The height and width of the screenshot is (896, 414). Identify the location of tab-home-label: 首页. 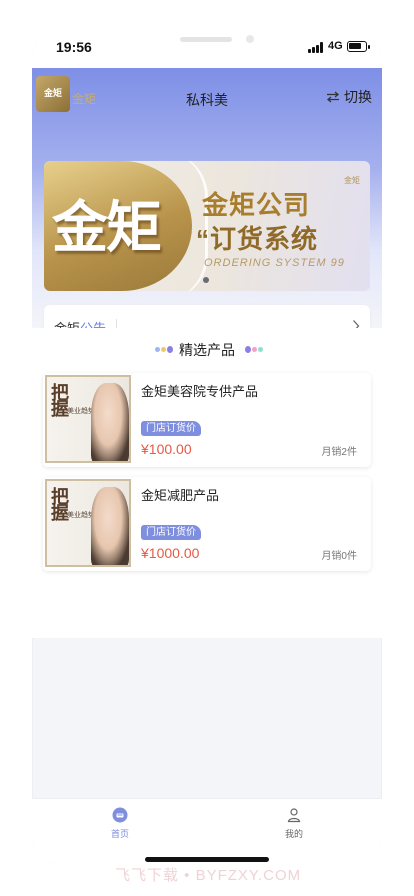
(119, 834).